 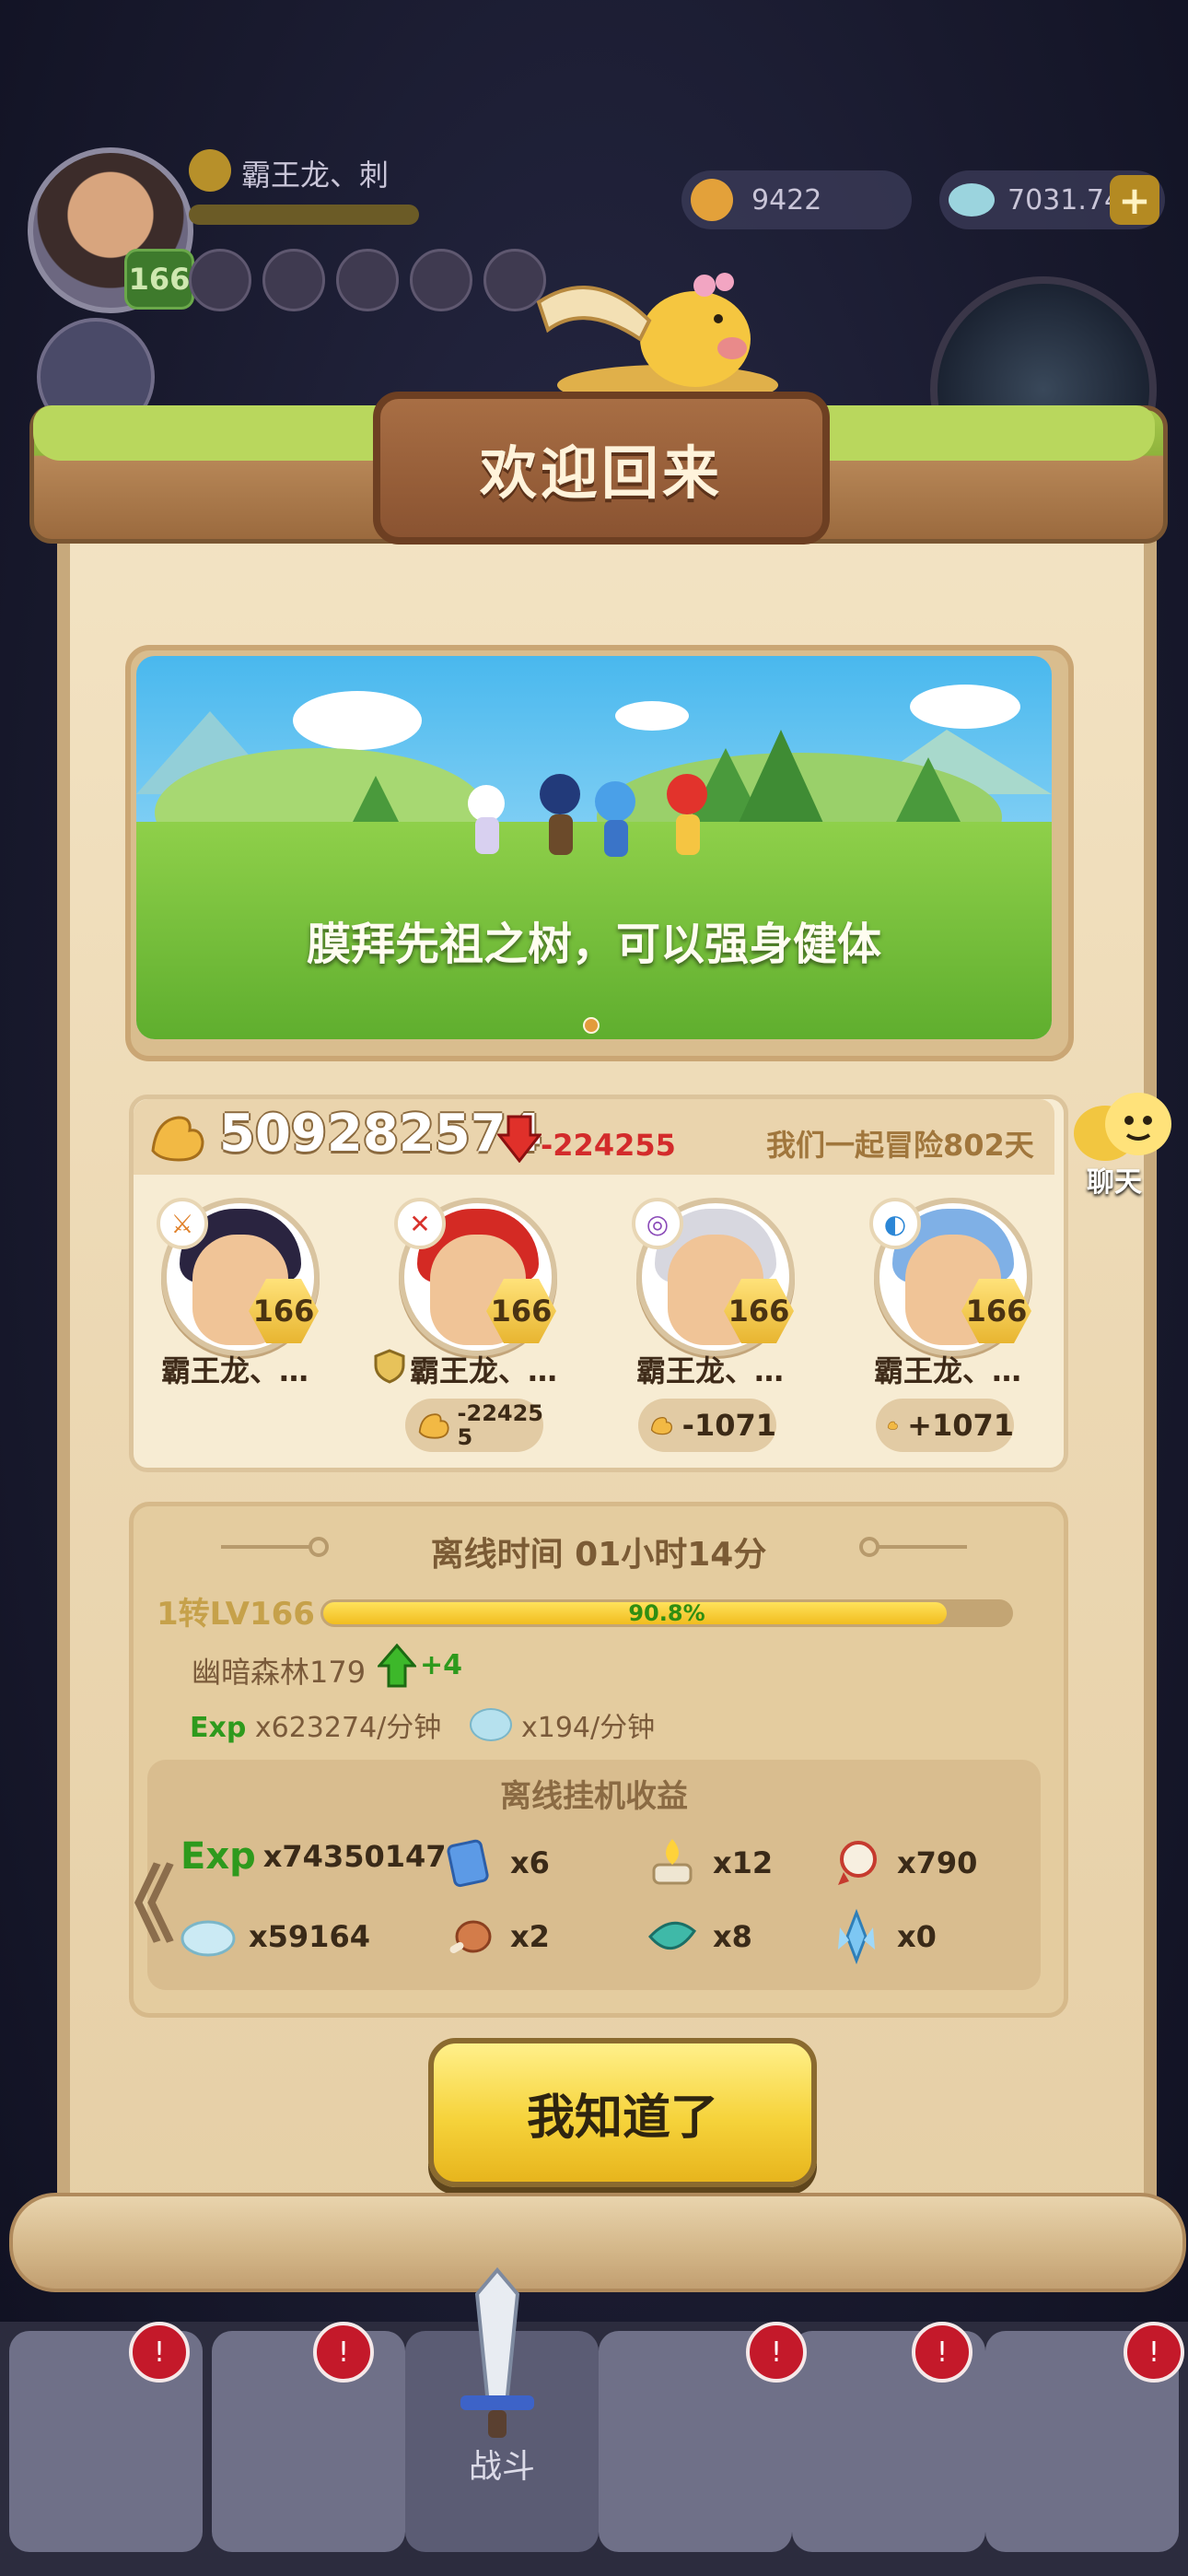 What do you see at coordinates (496, 1863) in the screenshot?
I see `reward-item: x6` at bounding box center [496, 1863].